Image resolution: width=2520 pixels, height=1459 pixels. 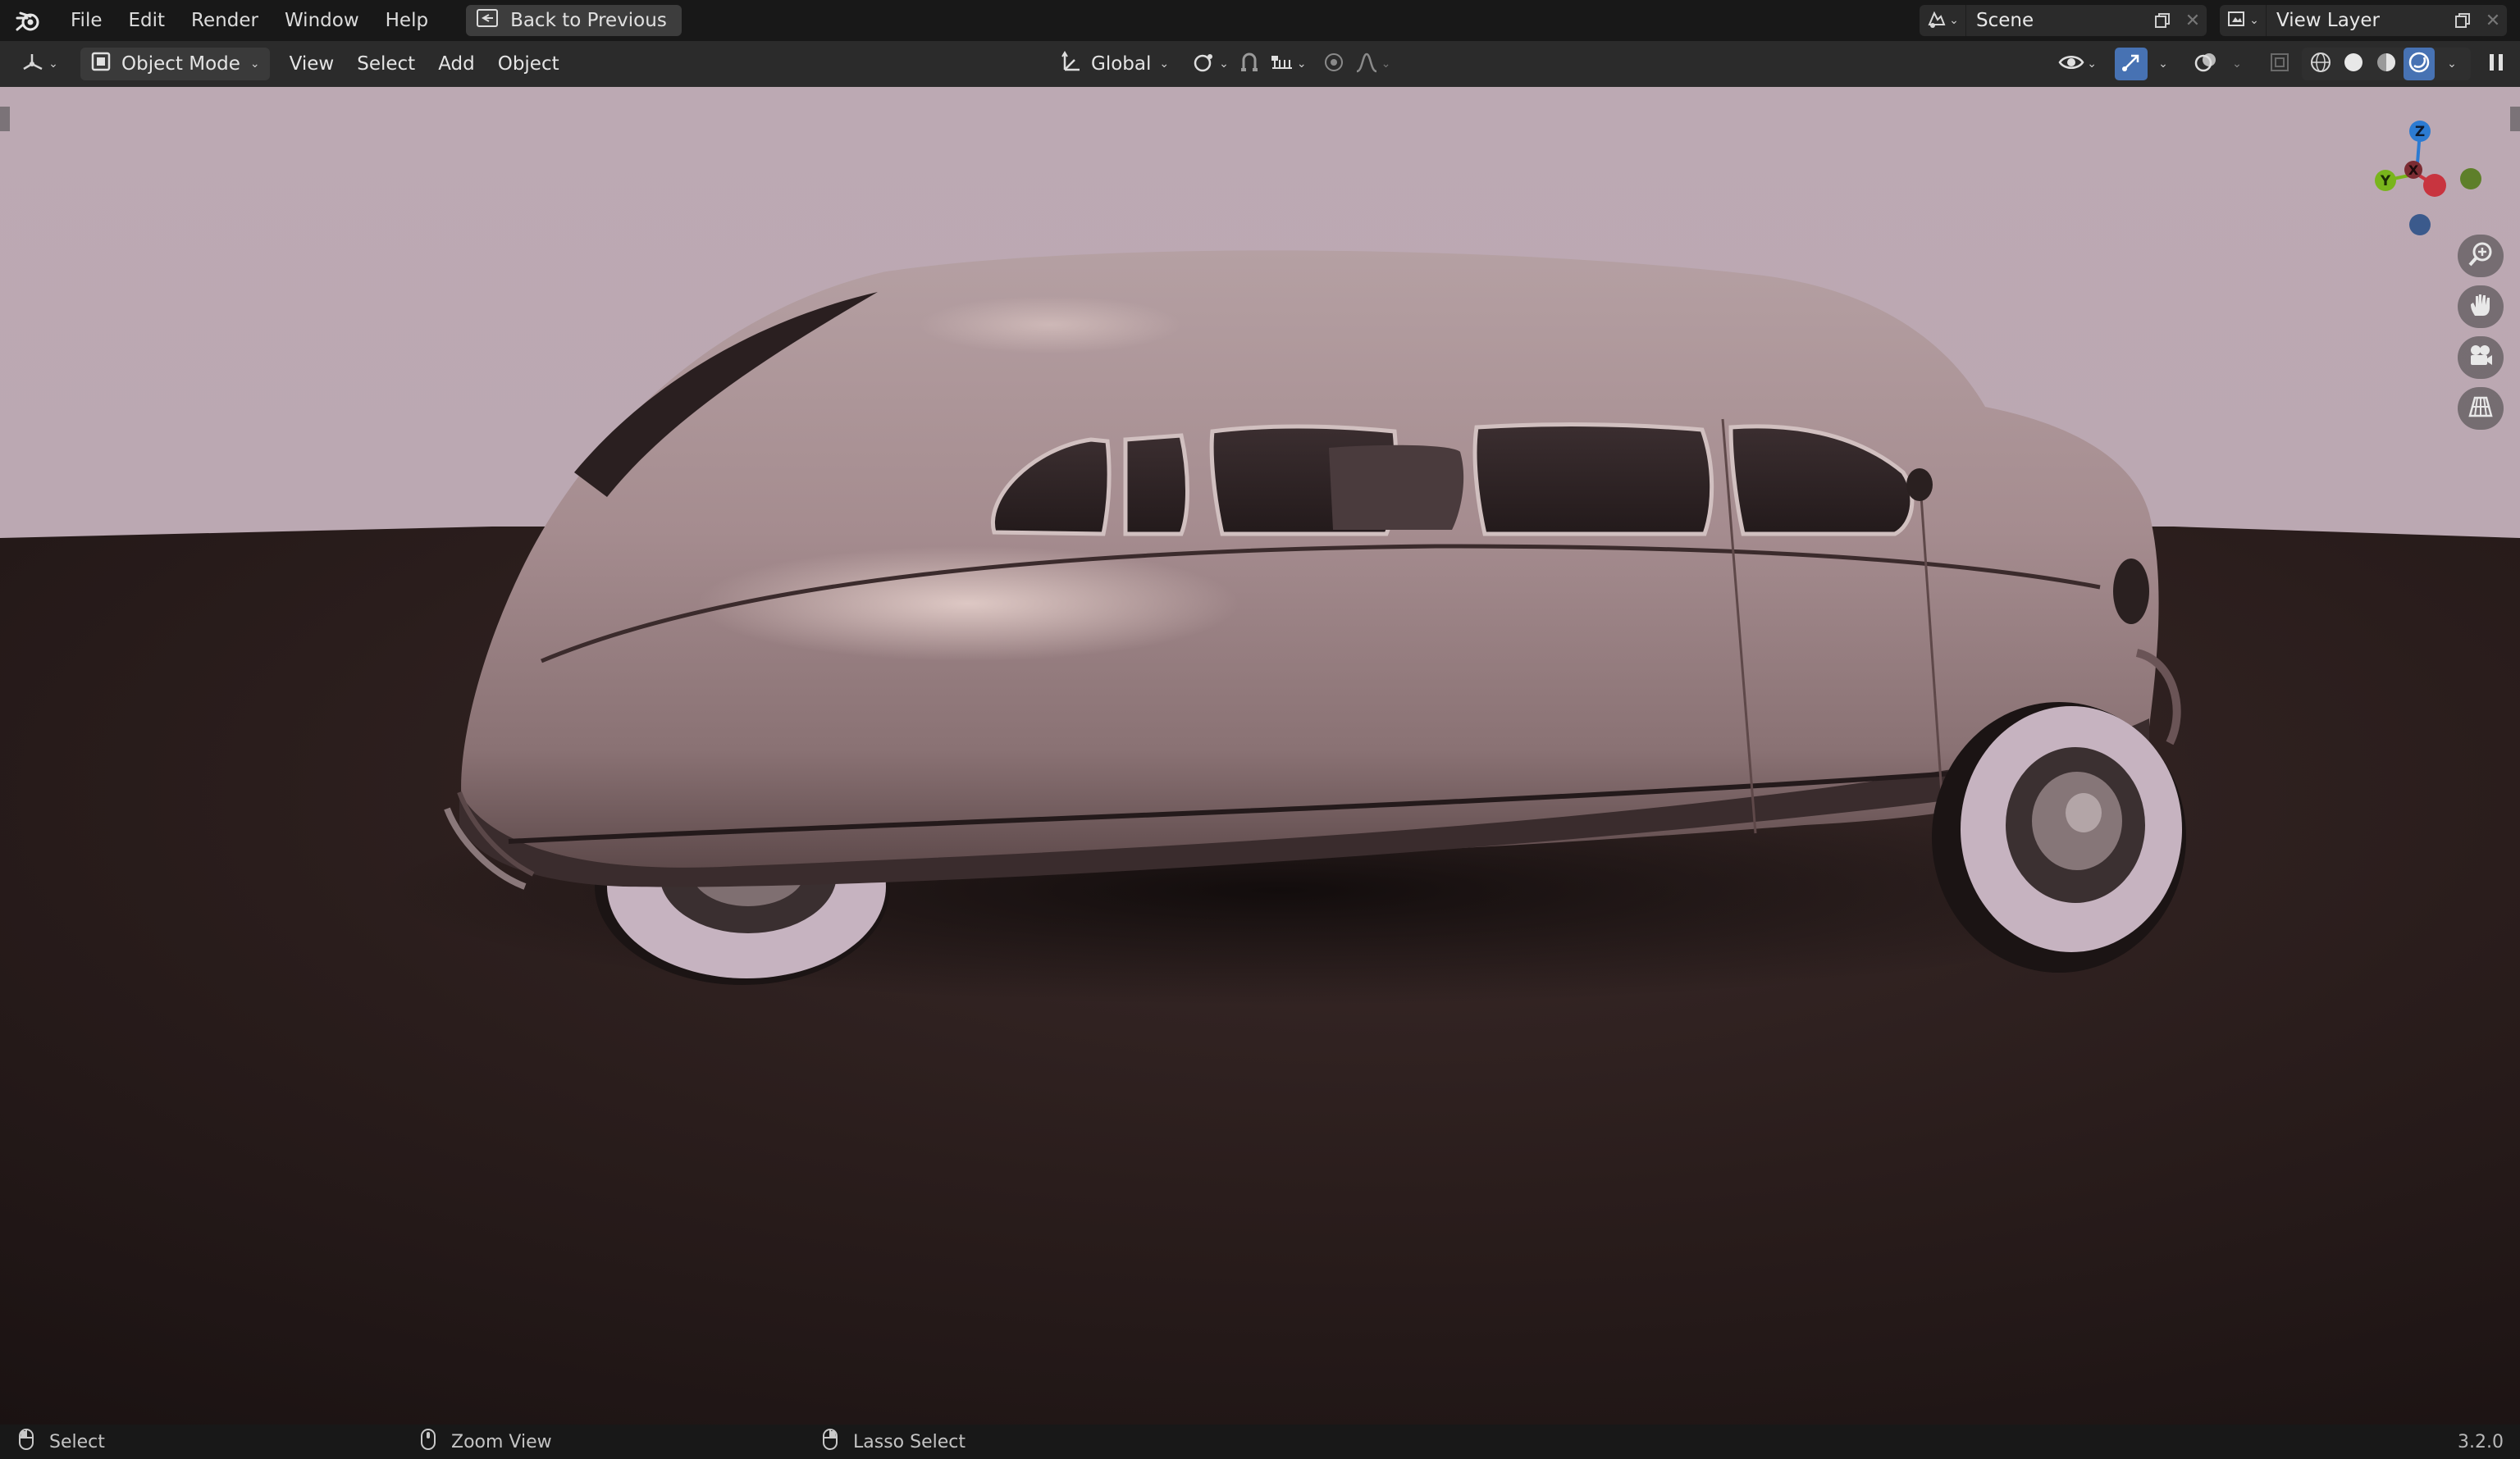 I want to click on new-scene-button, so click(x=2163, y=20).